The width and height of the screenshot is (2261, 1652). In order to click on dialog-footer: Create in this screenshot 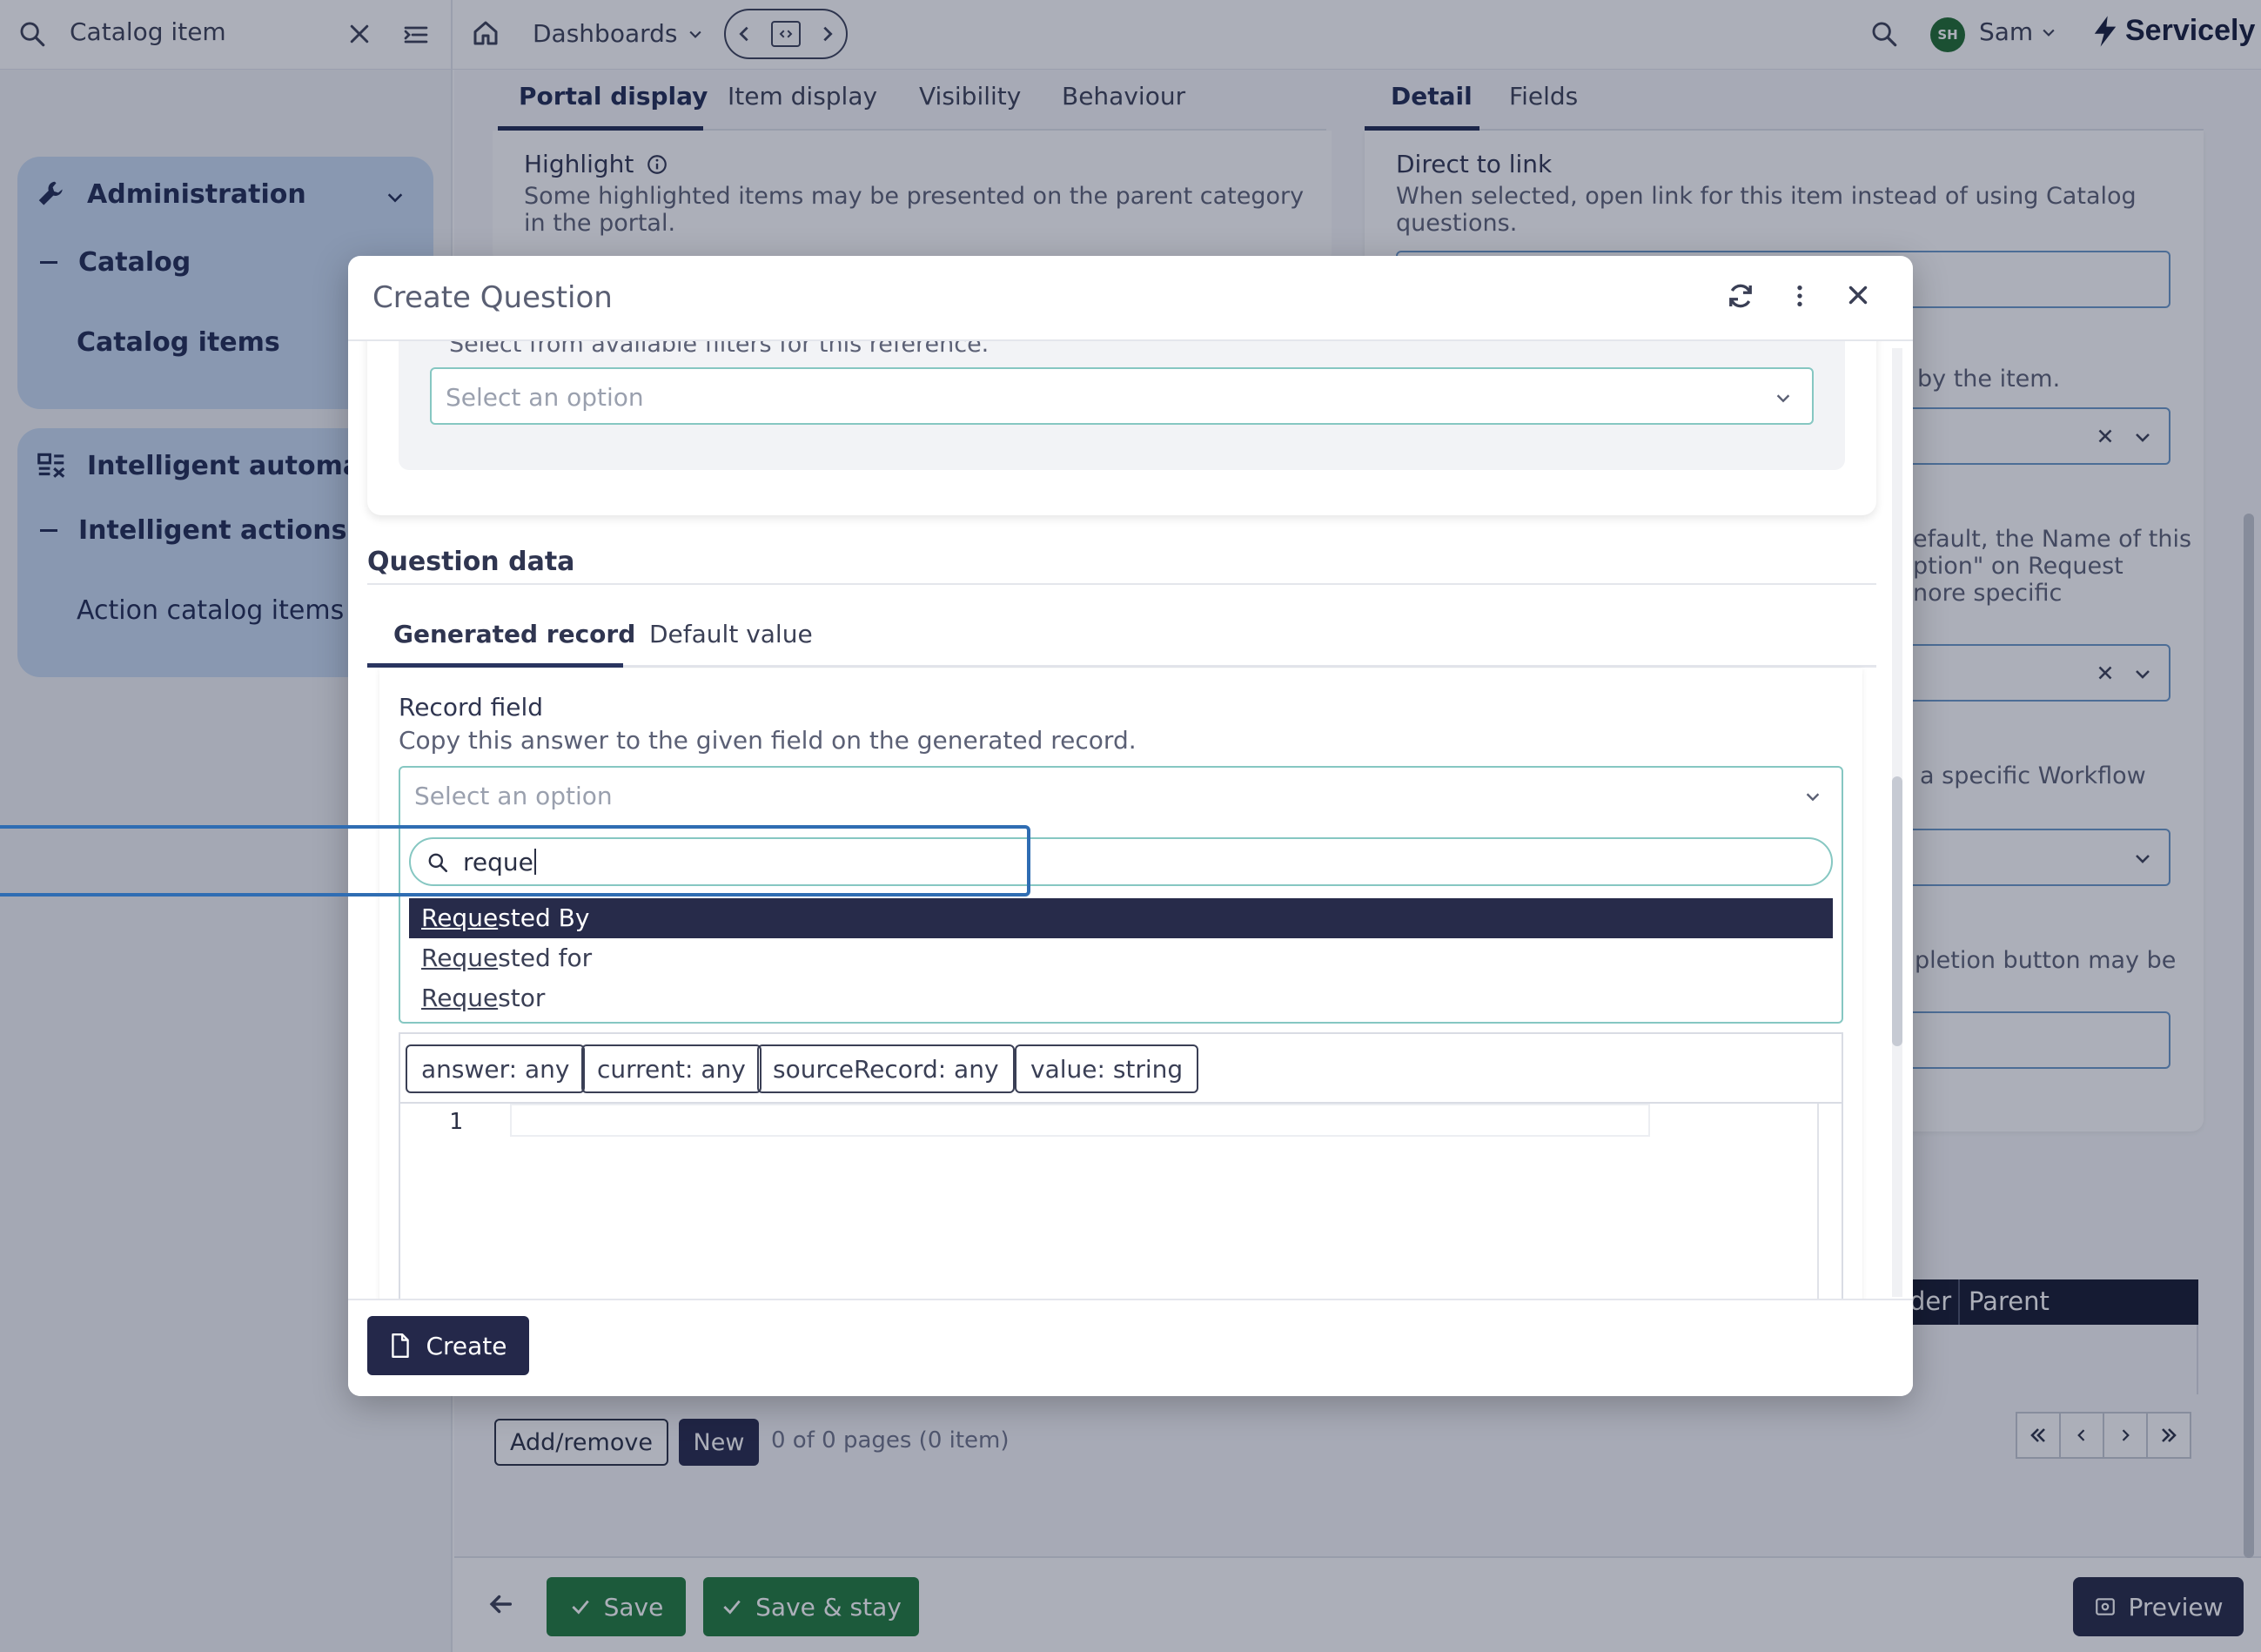, I will do `click(1130, 1347)`.